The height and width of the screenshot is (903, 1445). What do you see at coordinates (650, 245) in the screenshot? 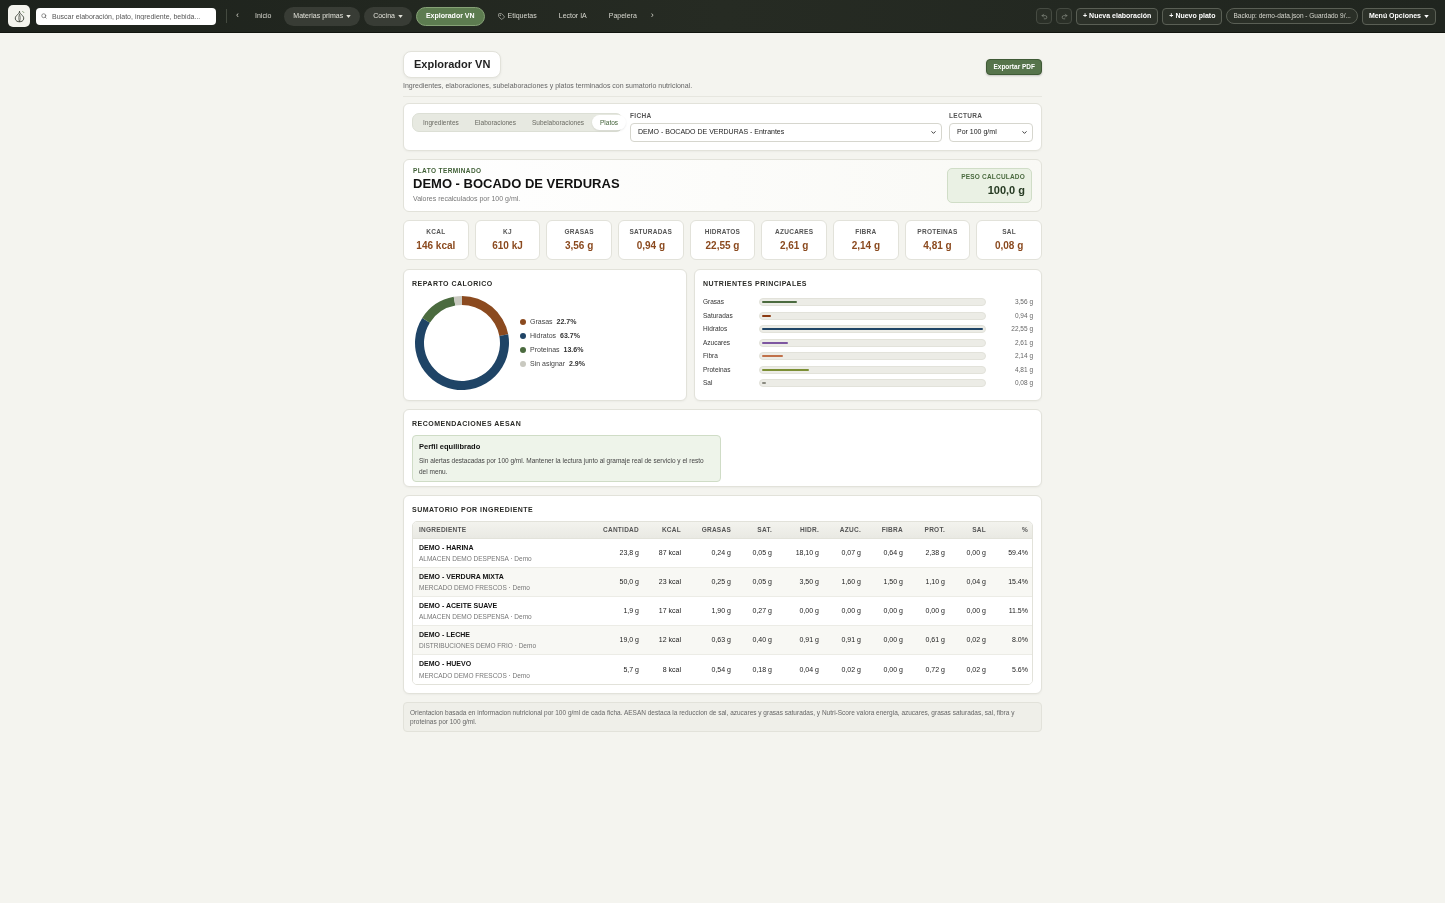
I see `metric-value: 0,94 g` at bounding box center [650, 245].